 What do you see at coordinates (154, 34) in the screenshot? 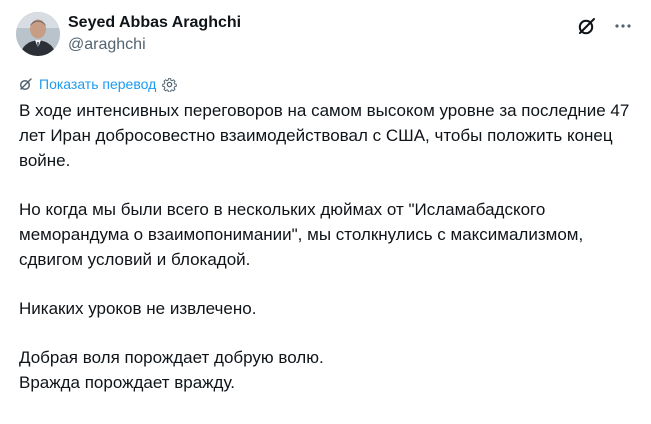
I see `author-block: Seyed Abbas Araghchi @araghchi` at bounding box center [154, 34].